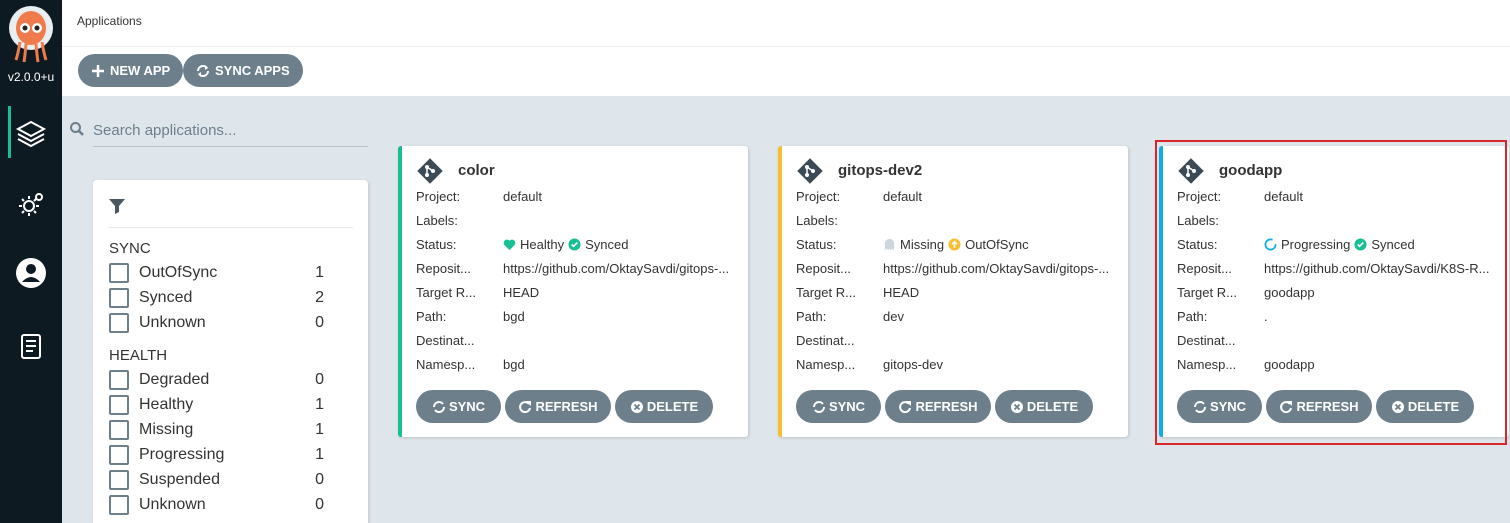 The height and width of the screenshot is (523, 1510). I want to click on arrow-circle-up-icon, so click(954, 244).